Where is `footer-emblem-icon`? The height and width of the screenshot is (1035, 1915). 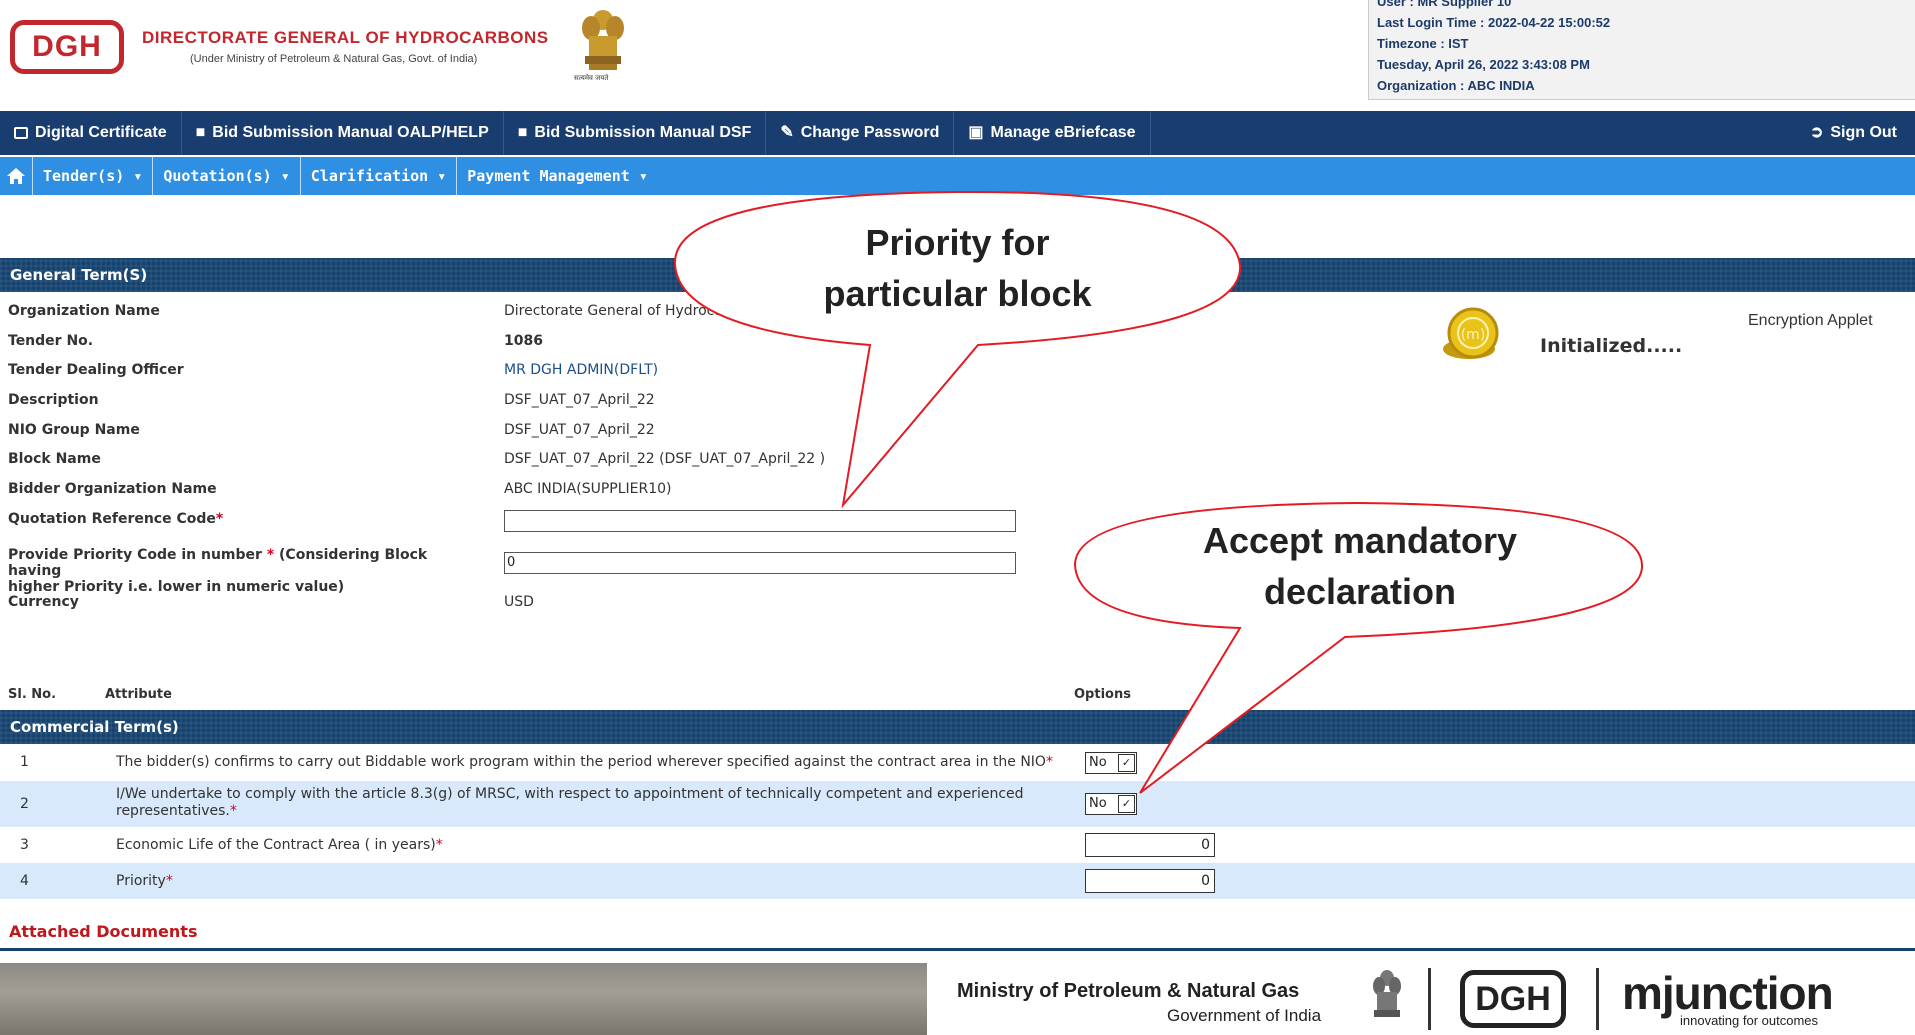 footer-emblem-icon is located at coordinates (1387, 993).